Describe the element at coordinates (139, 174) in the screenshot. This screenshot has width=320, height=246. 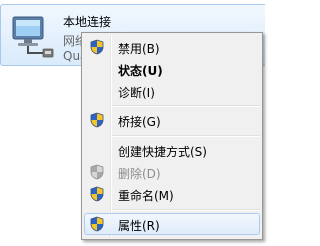
I see `menu-item-label: 删除(D)` at that location.